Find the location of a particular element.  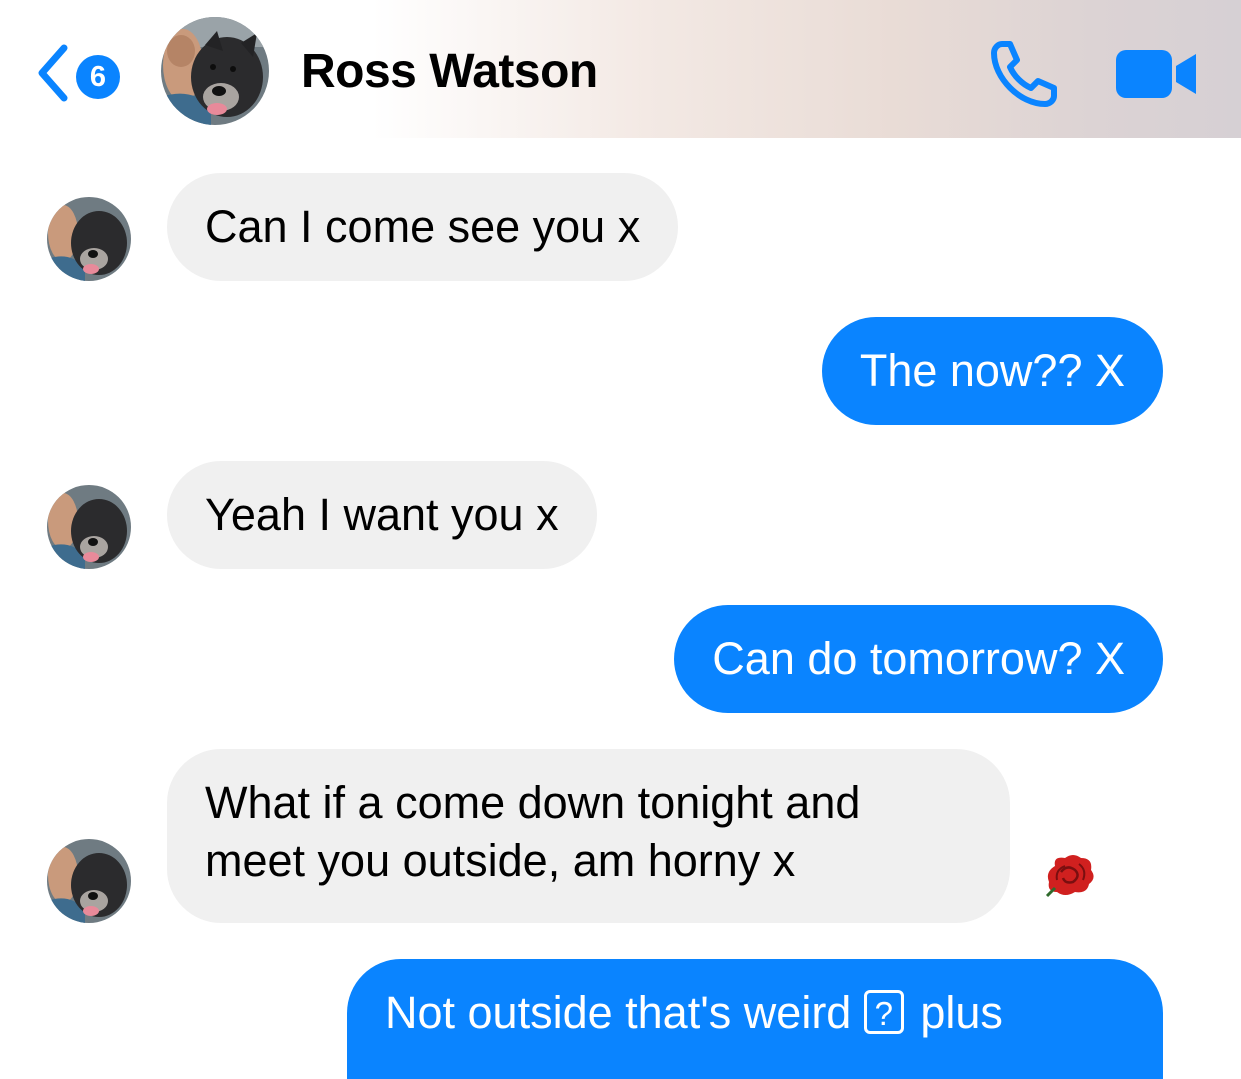

back-button: 6 is located at coordinates (84, 73).